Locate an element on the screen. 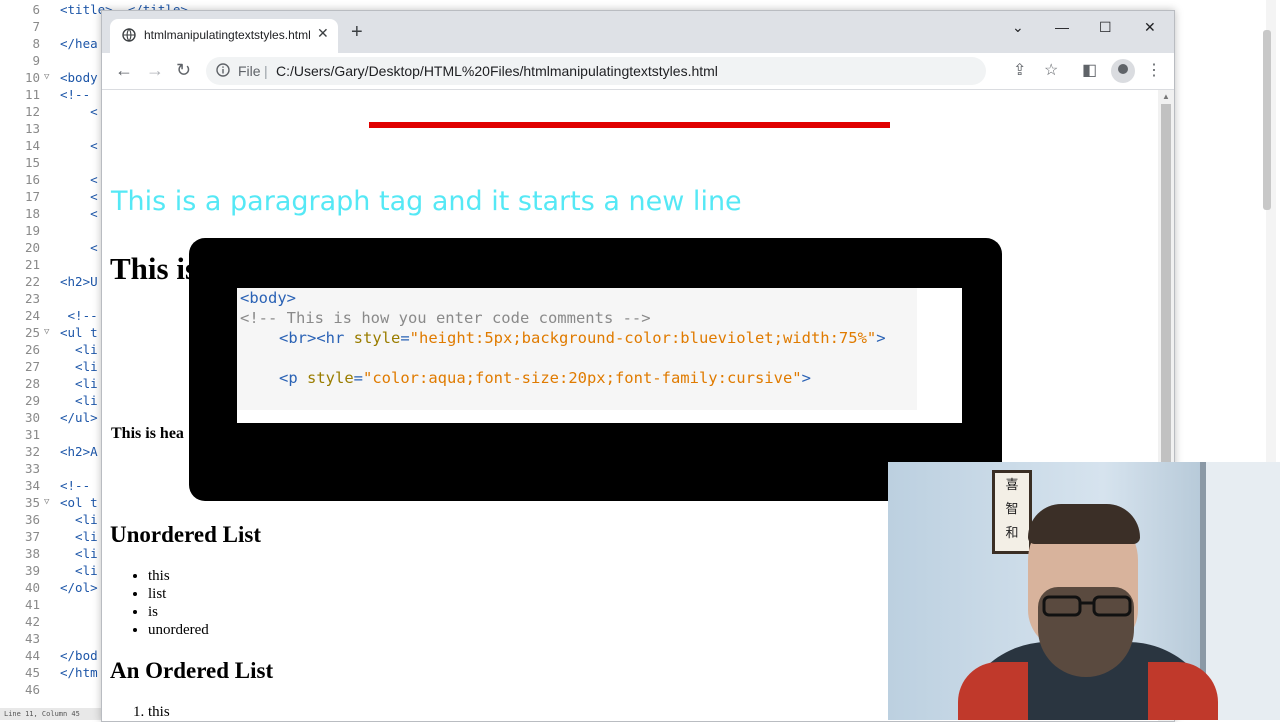  line-number: 10 is located at coordinates (32, 77).